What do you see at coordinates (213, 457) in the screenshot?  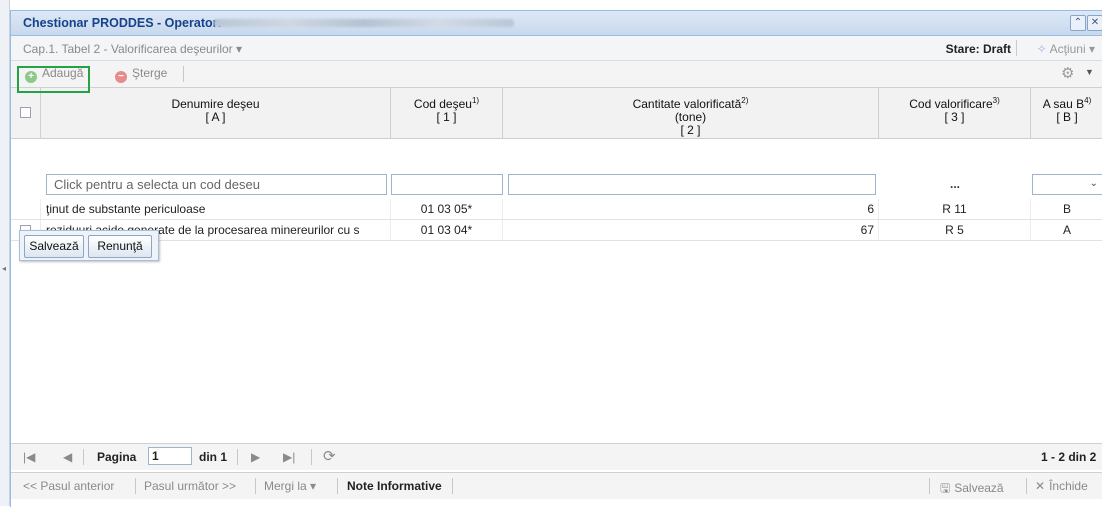 I see `page-count: din 1` at bounding box center [213, 457].